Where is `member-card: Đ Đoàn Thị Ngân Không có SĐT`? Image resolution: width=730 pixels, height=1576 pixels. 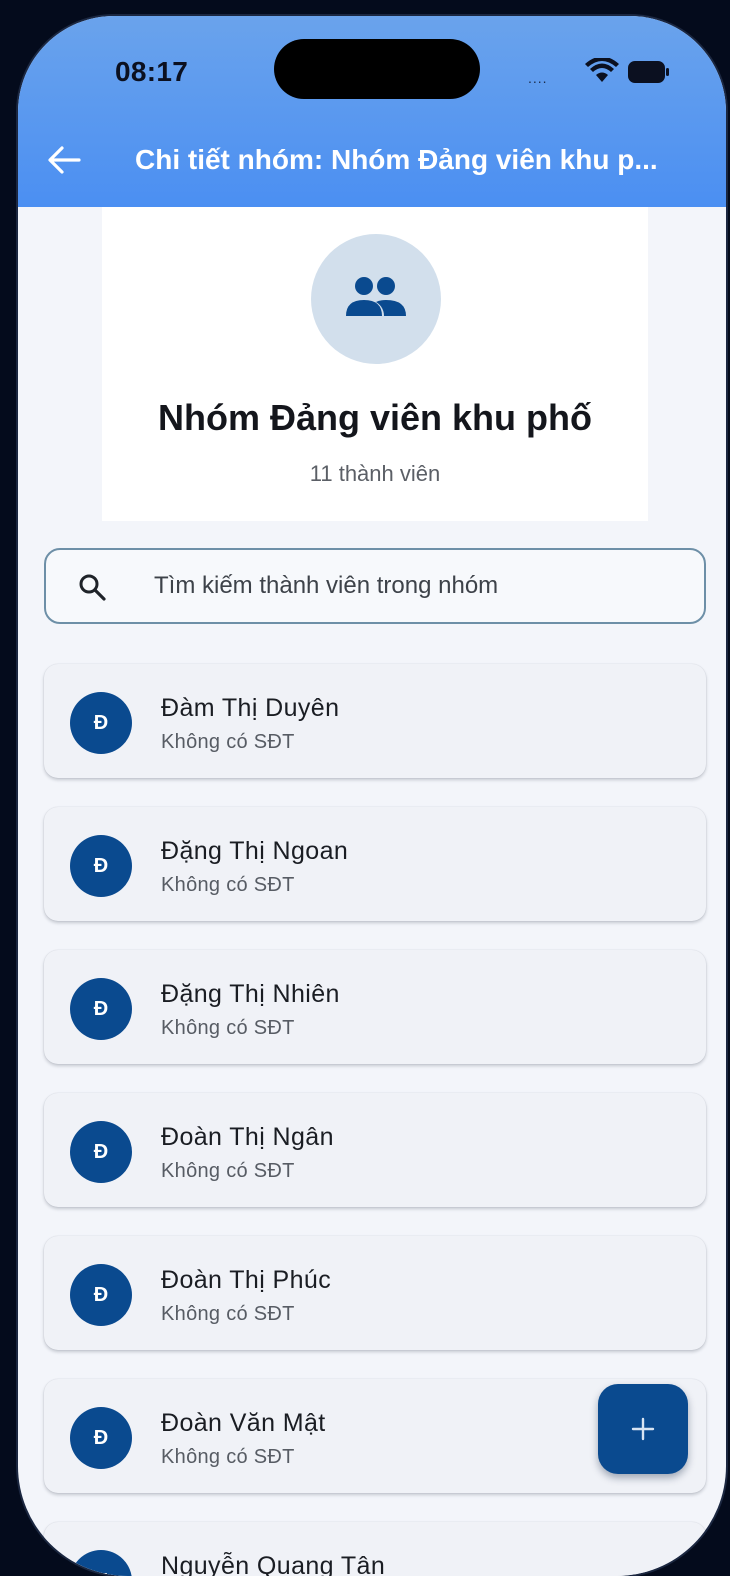 member-card: Đ Đoàn Thị Ngân Không có SĐT is located at coordinates (375, 1150).